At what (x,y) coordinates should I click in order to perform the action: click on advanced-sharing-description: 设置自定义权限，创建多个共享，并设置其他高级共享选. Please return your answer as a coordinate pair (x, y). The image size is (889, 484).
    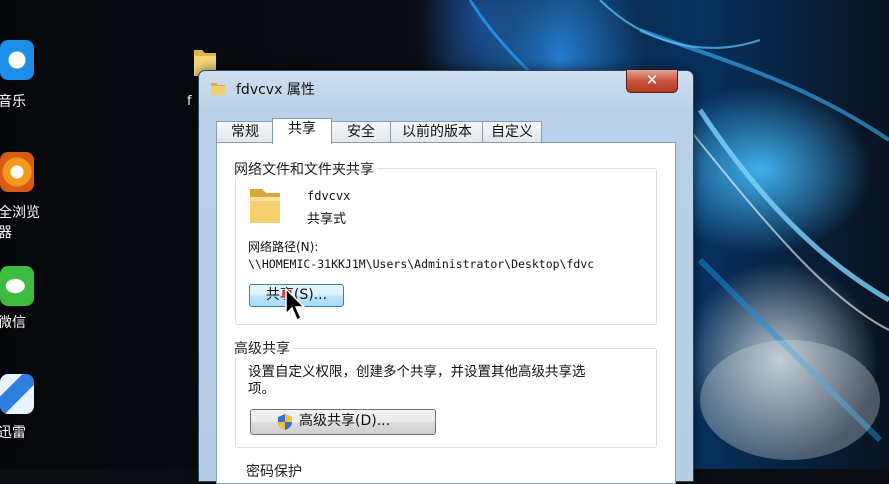
    Looking at the image, I should click on (417, 372).